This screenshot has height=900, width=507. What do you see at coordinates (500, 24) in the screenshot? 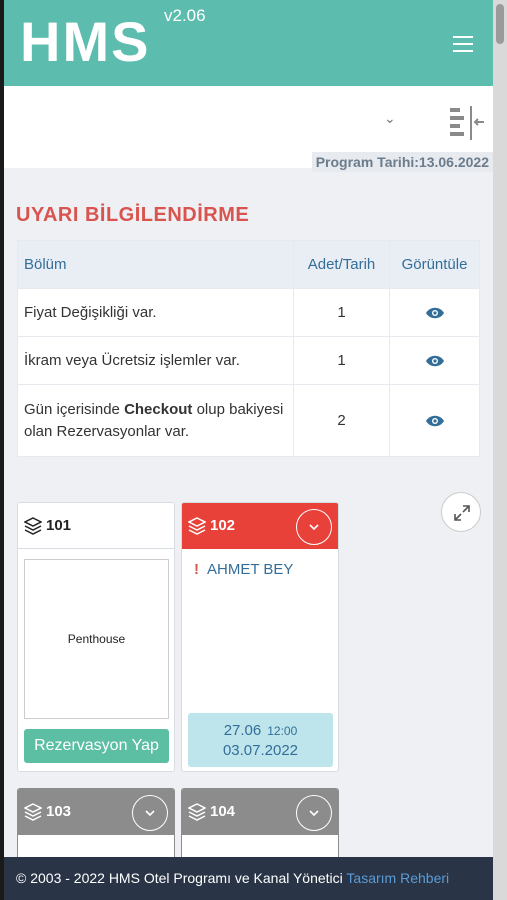
I see `scrollbar-thumb` at bounding box center [500, 24].